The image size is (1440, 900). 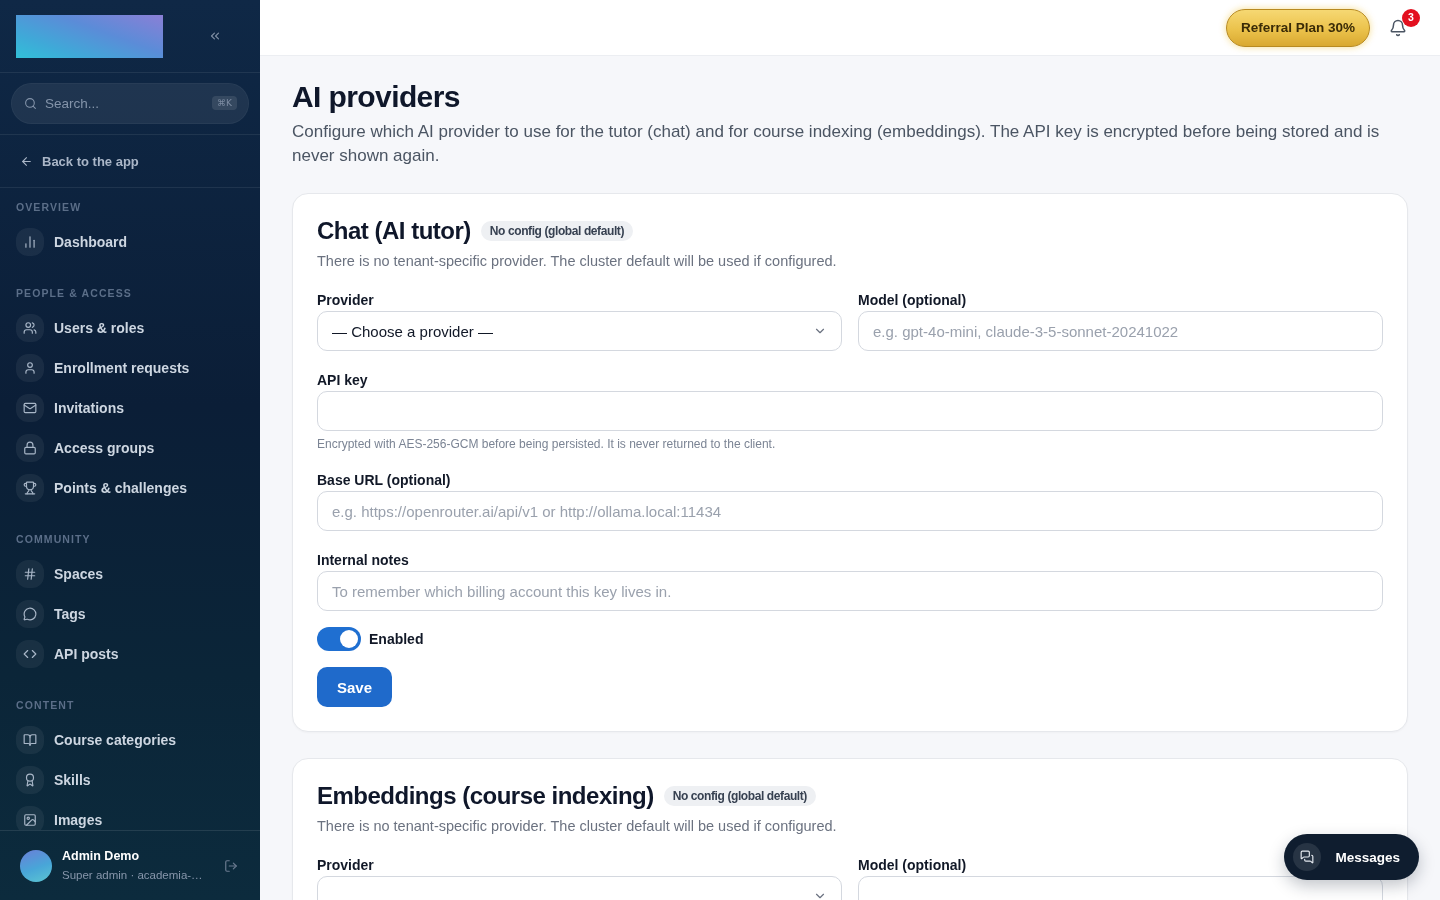 I want to click on card-title: Chat (AI tutor), so click(x=394, y=231).